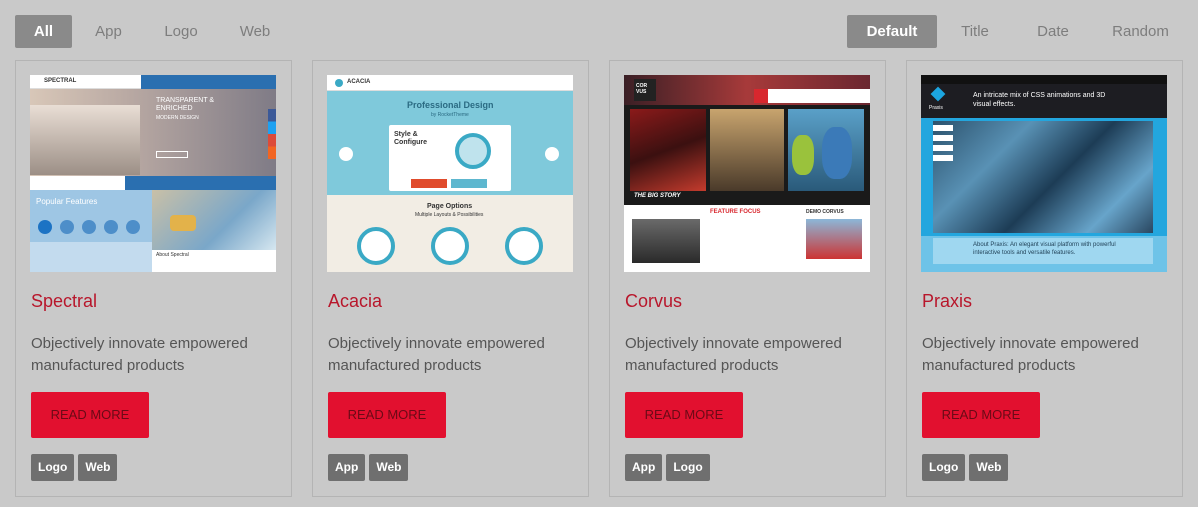 The height and width of the screenshot is (507, 1198). Describe the element at coordinates (181, 31) in the screenshot. I see `filter-logo-button: Logo` at that location.